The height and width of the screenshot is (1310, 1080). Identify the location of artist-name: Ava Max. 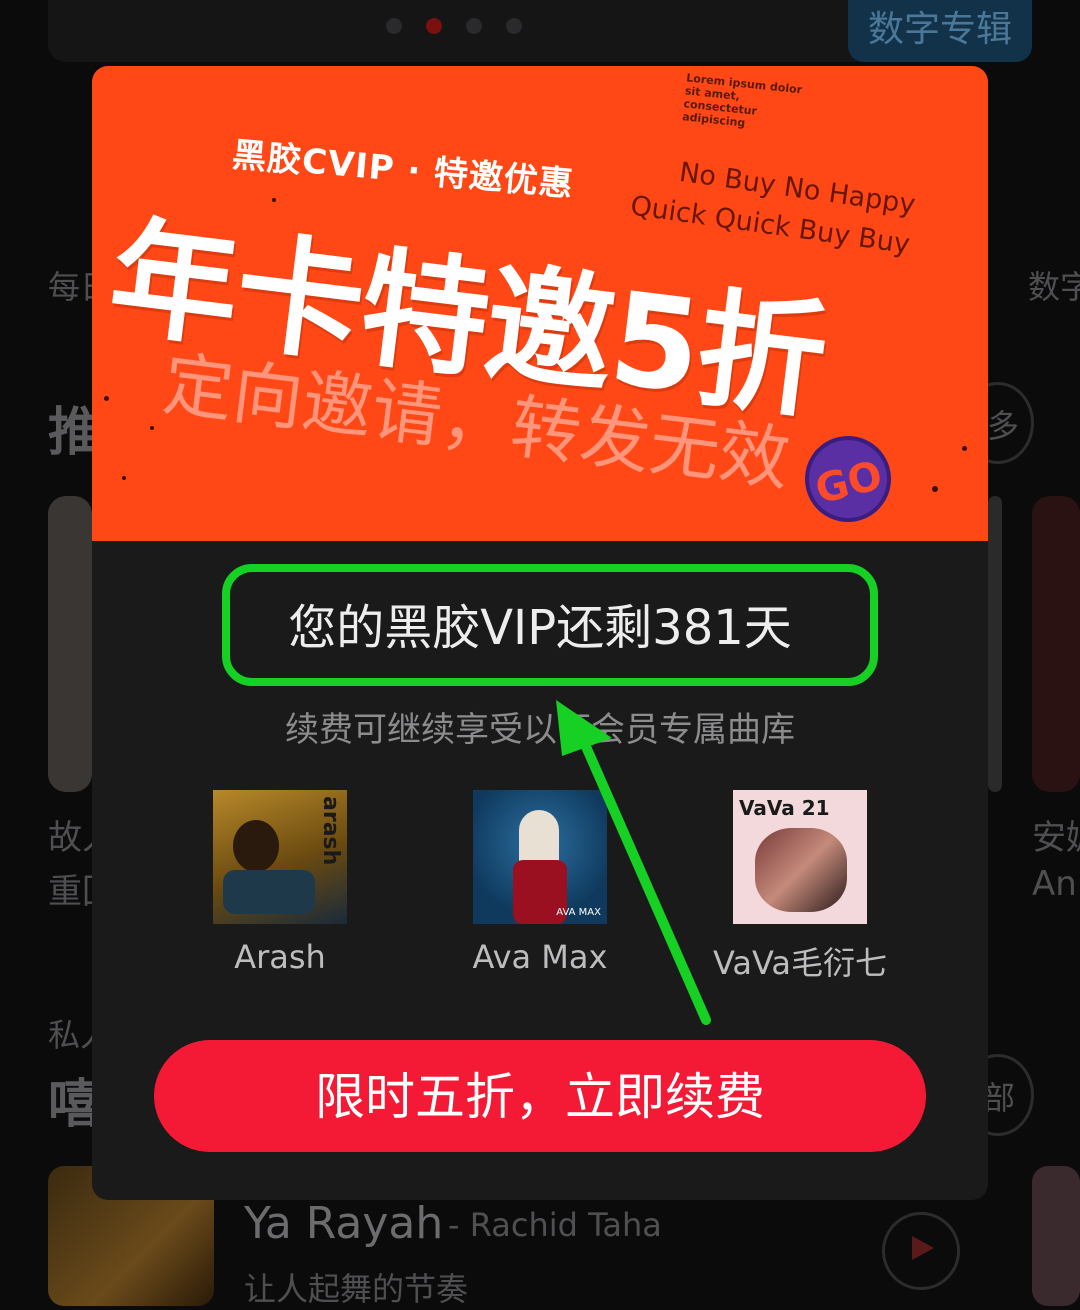
(540, 957).